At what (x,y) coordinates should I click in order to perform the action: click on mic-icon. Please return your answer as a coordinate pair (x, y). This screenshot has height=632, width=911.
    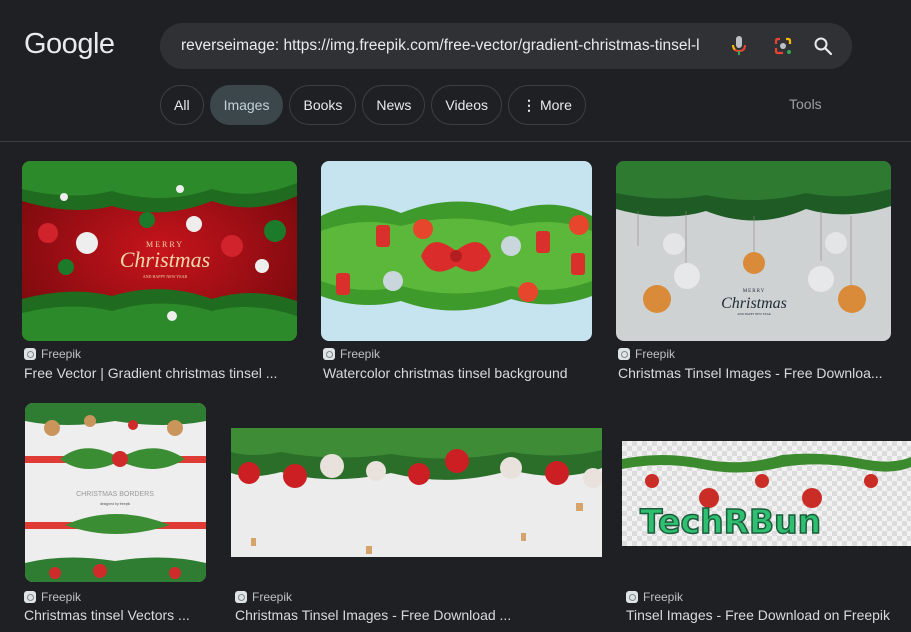
    Looking at the image, I should click on (739, 46).